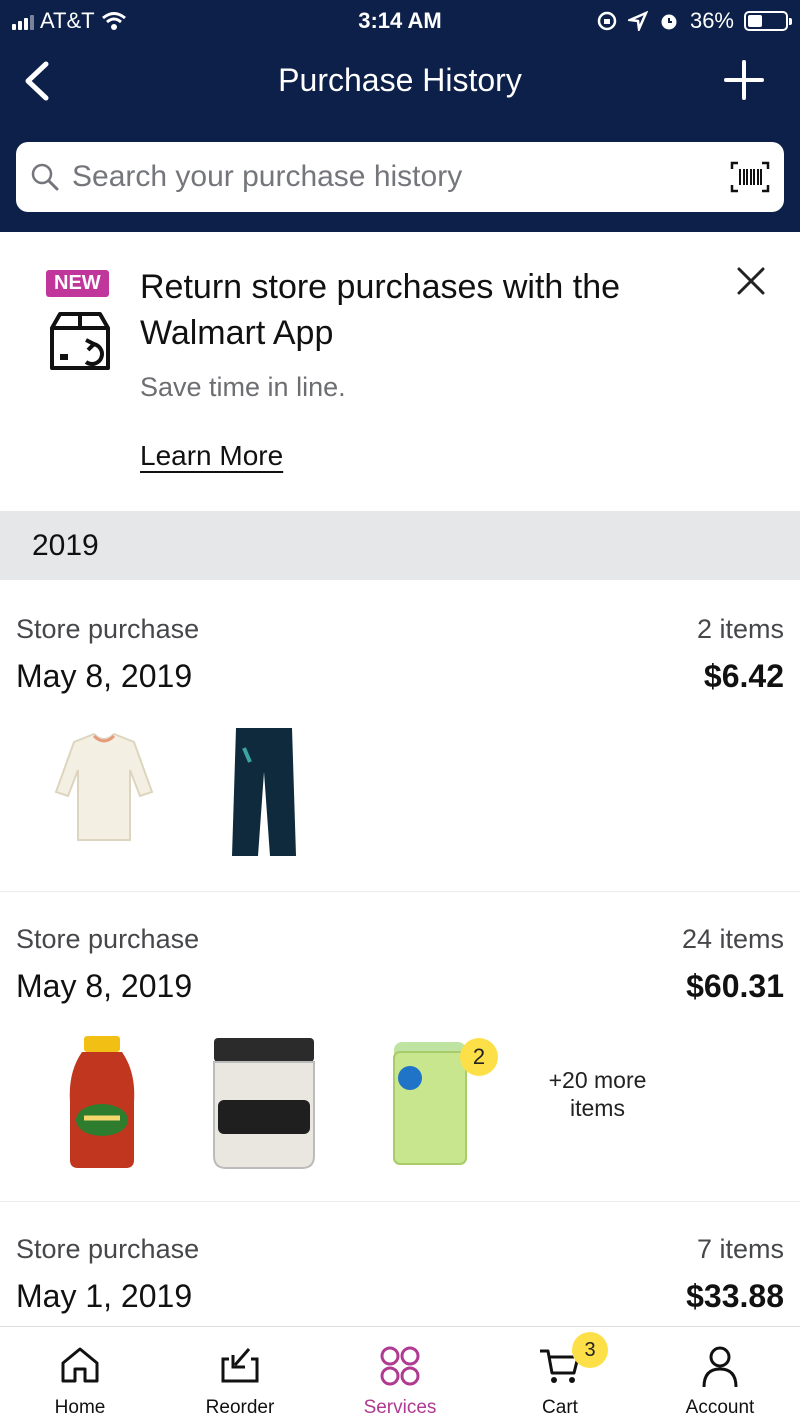 This screenshot has height=1422, width=800. I want to click on queso-dip-thumbnail, so click(264, 1103).